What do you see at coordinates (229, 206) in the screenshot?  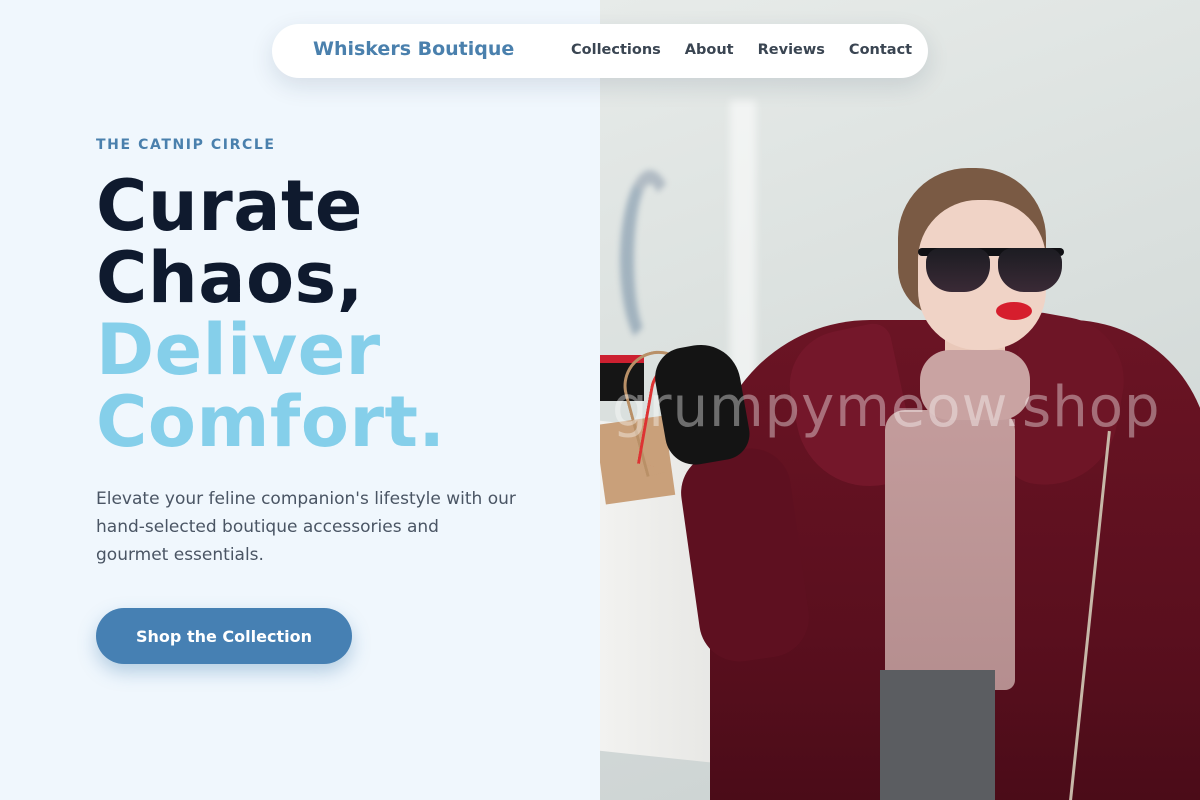 I see `headline-line-1: Curate` at bounding box center [229, 206].